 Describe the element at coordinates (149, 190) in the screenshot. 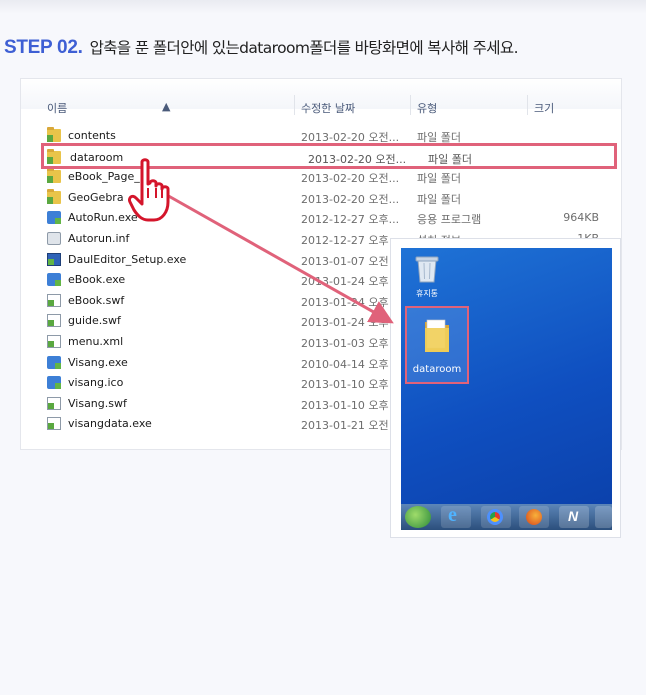

I see `pointer-hand-icon` at that location.